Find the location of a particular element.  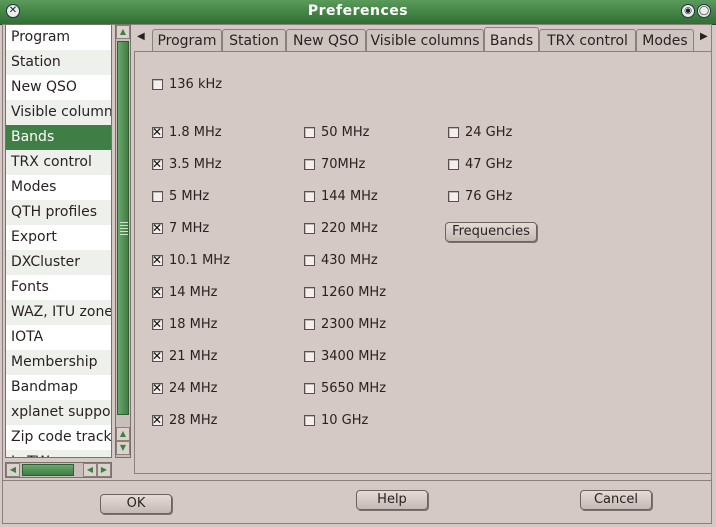

band-checkbox: 24 MHz is located at coordinates (185, 388).